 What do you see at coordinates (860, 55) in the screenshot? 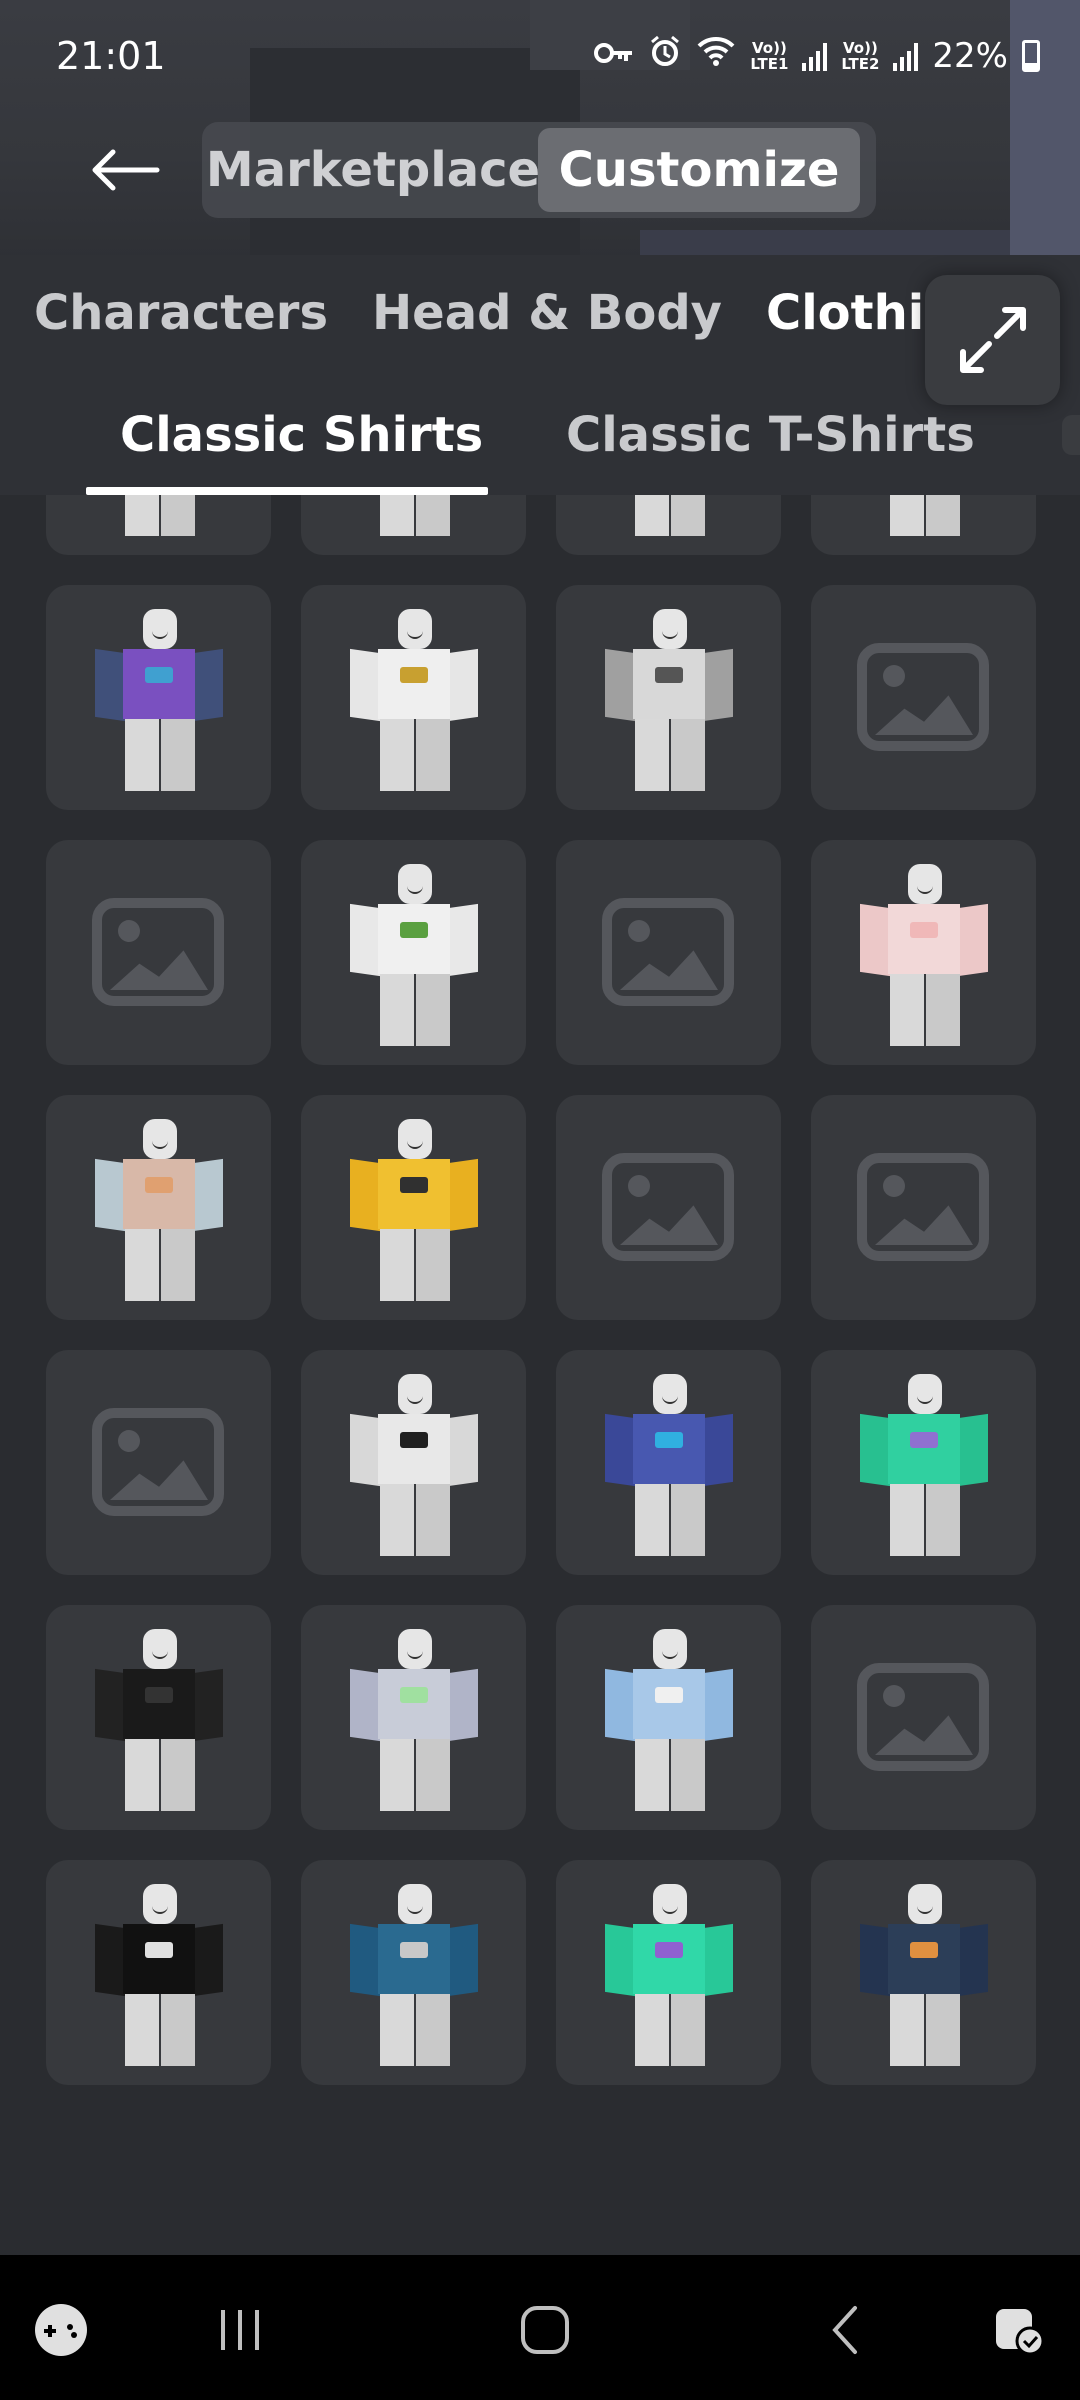
I see `volte-lte2-indicator: Vo)) LTE2` at bounding box center [860, 55].